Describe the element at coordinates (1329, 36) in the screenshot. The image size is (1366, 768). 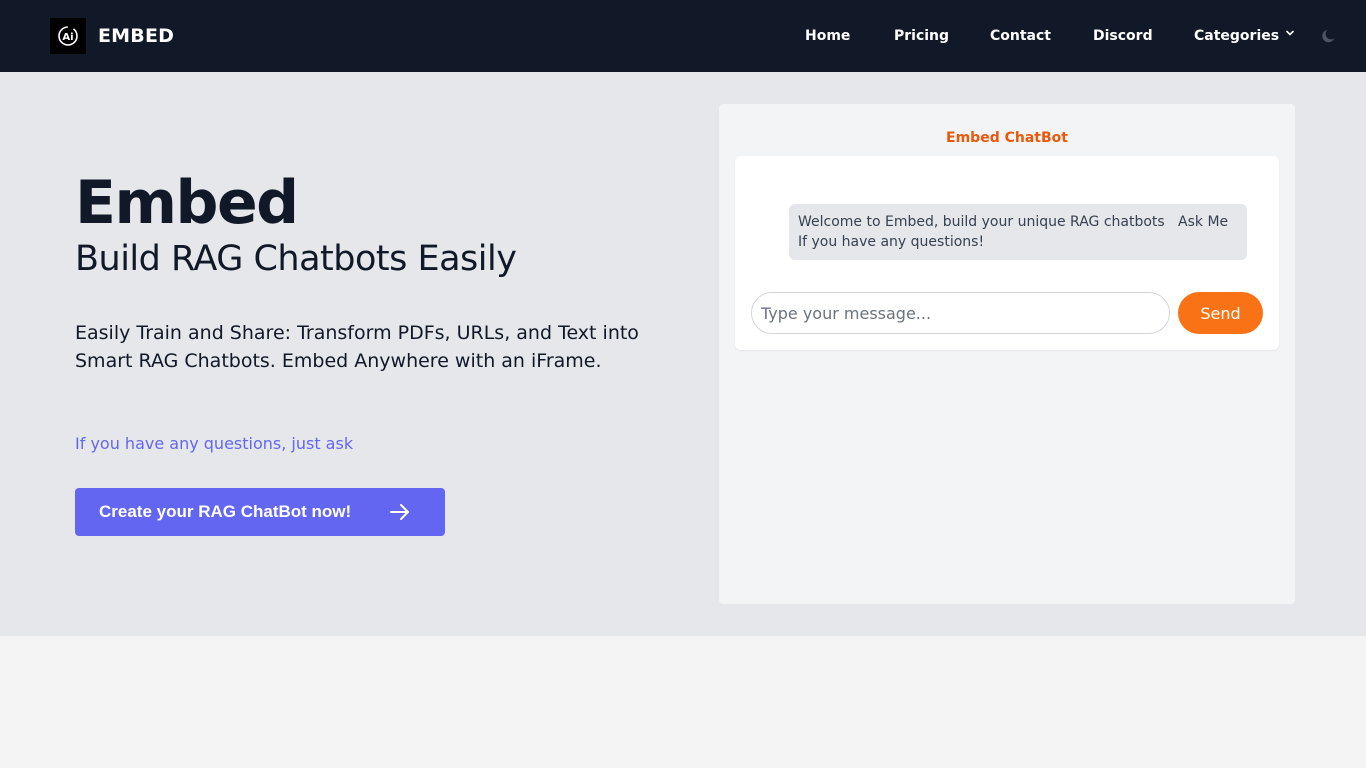
I see `moon-icon` at that location.